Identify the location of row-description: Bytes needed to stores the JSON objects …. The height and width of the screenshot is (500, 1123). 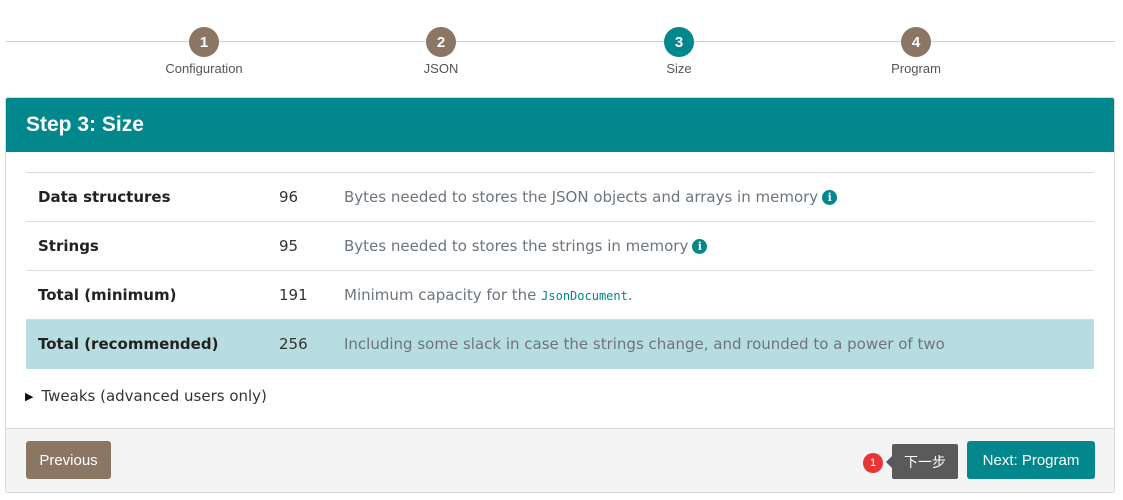
(581, 197).